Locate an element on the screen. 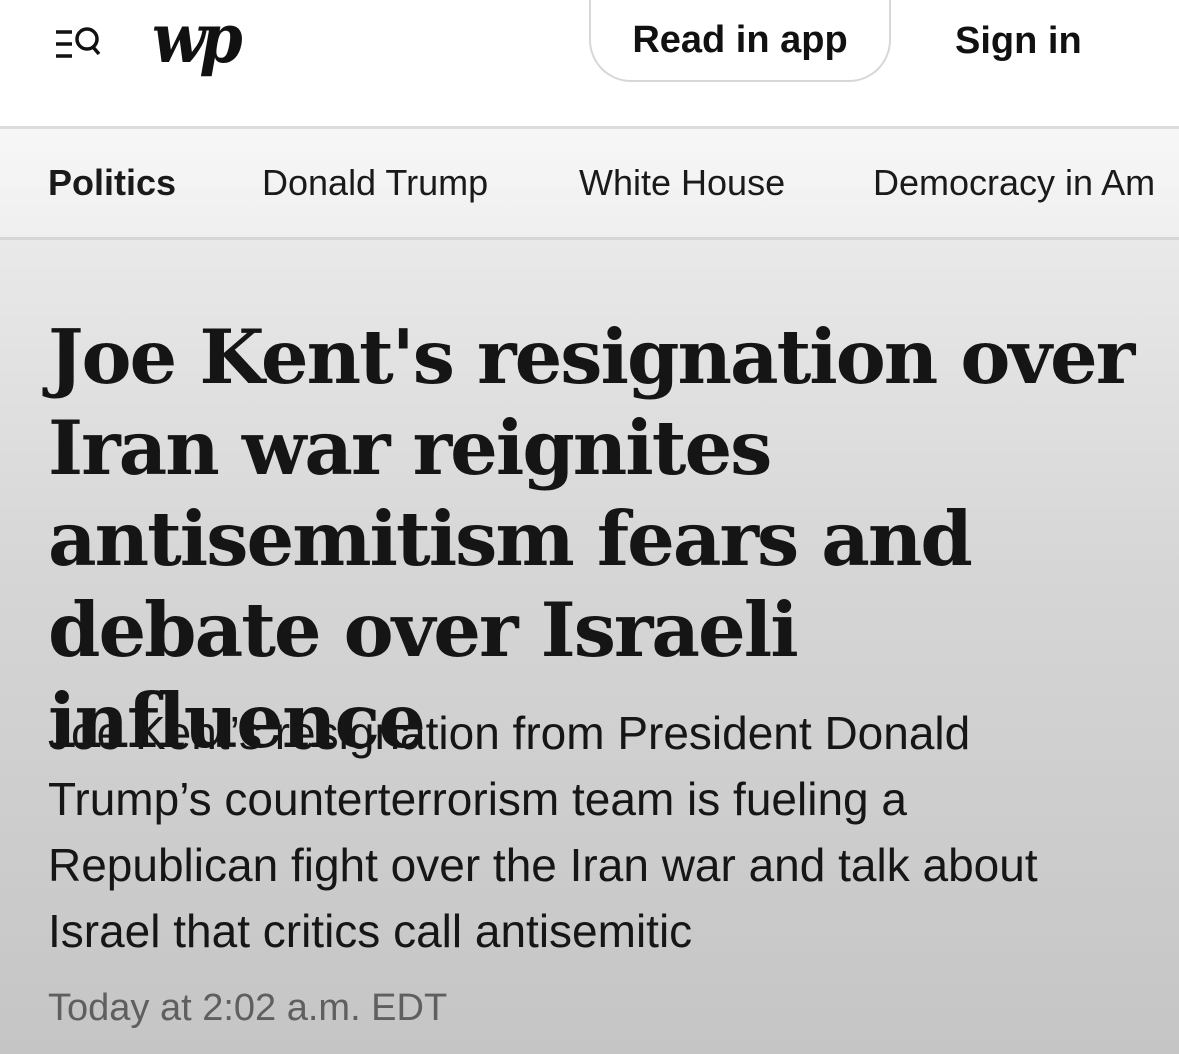 The height and width of the screenshot is (1054, 1179). top-bar: wp Read in app Sign in is located at coordinates (589, 63).